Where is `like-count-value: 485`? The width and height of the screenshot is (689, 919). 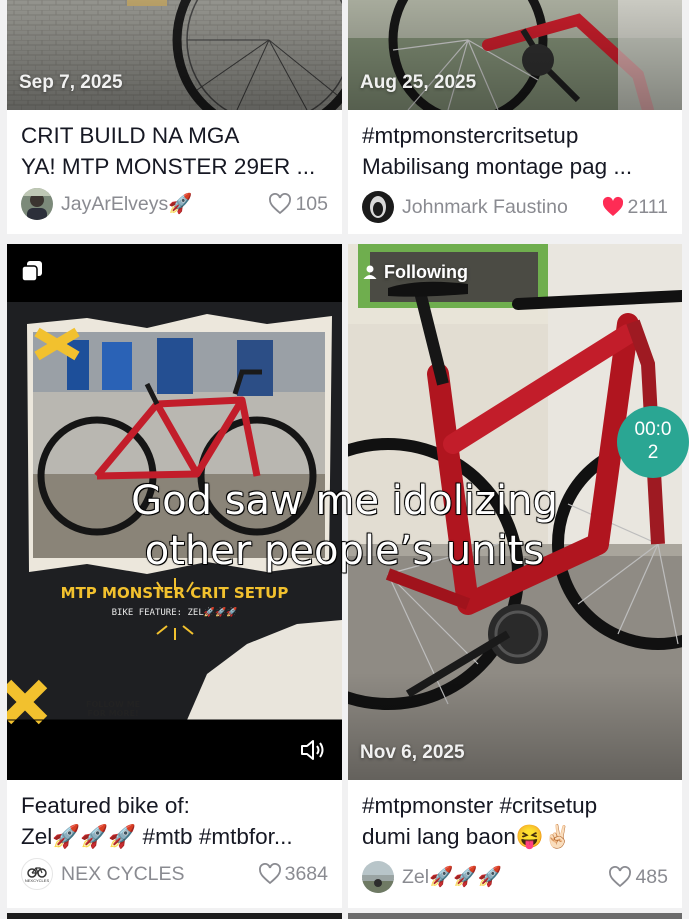
like-count-value: 485 is located at coordinates (651, 876).